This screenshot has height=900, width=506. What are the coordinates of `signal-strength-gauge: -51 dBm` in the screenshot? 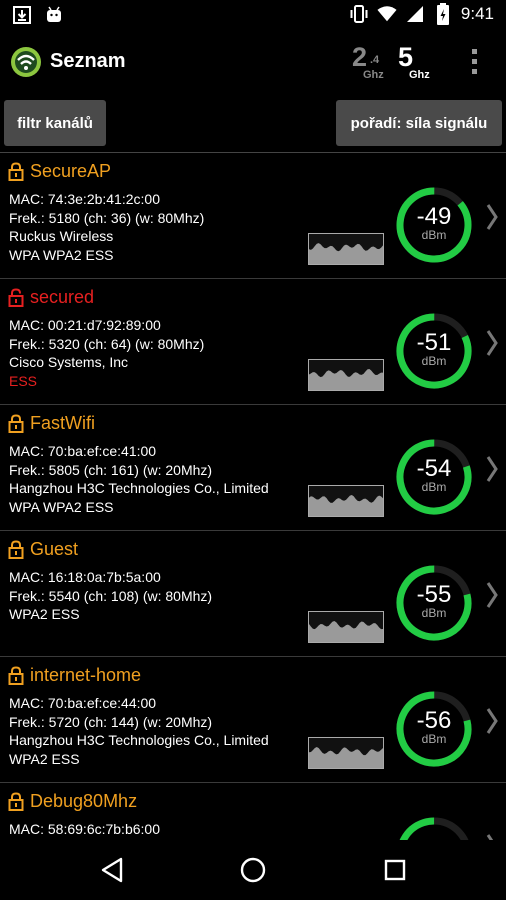 It's located at (434, 351).